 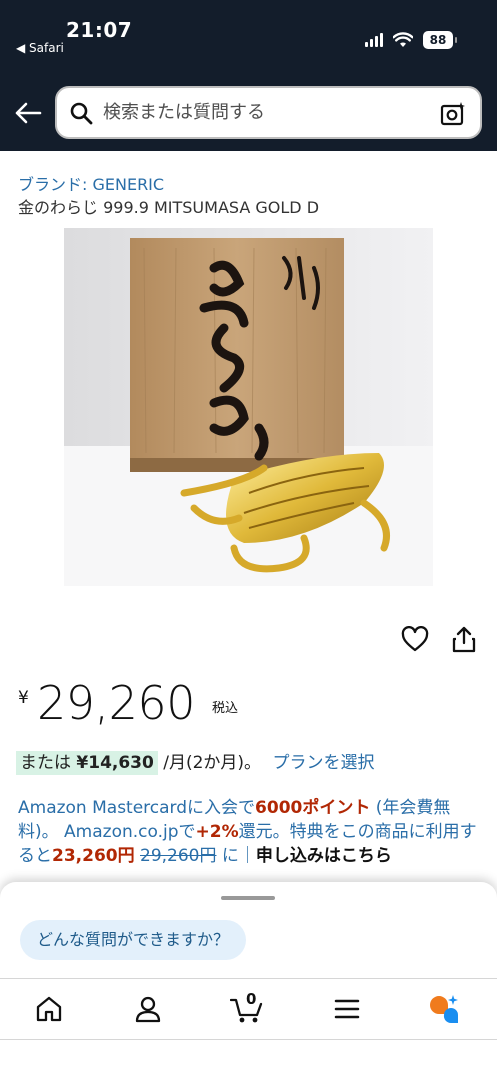 I want to click on cellular-signal-icon, so click(x=374, y=40).